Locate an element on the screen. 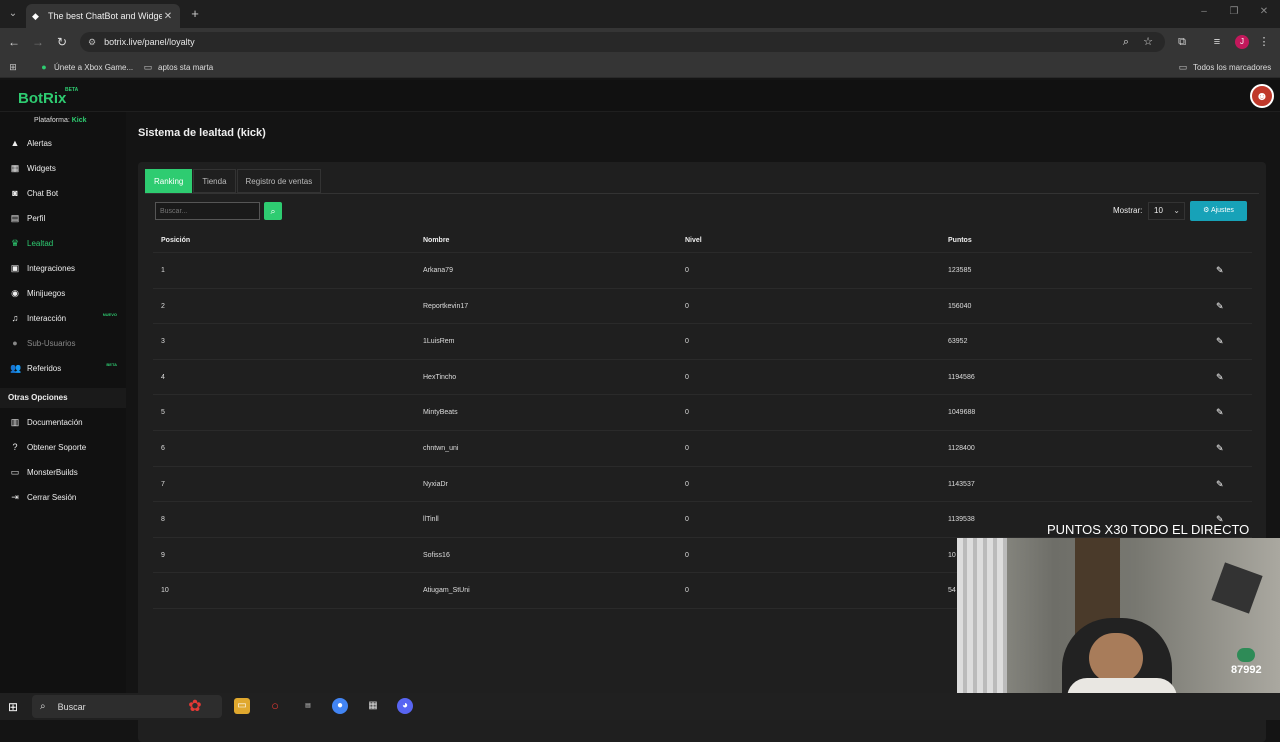 Image resolution: width=1280 pixels, height=742 pixels. address-bar: ⚙ botrix.live/panel/loyalty is located at coordinates (622, 42).